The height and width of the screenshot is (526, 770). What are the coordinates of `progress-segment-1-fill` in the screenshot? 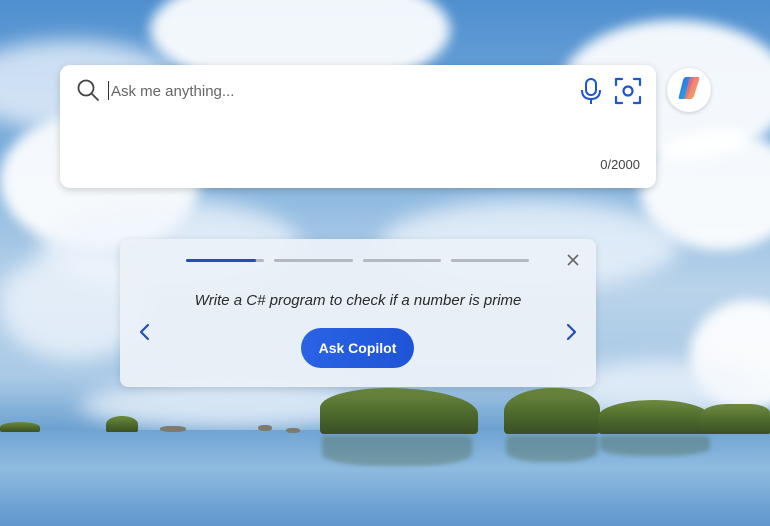 It's located at (221, 260).